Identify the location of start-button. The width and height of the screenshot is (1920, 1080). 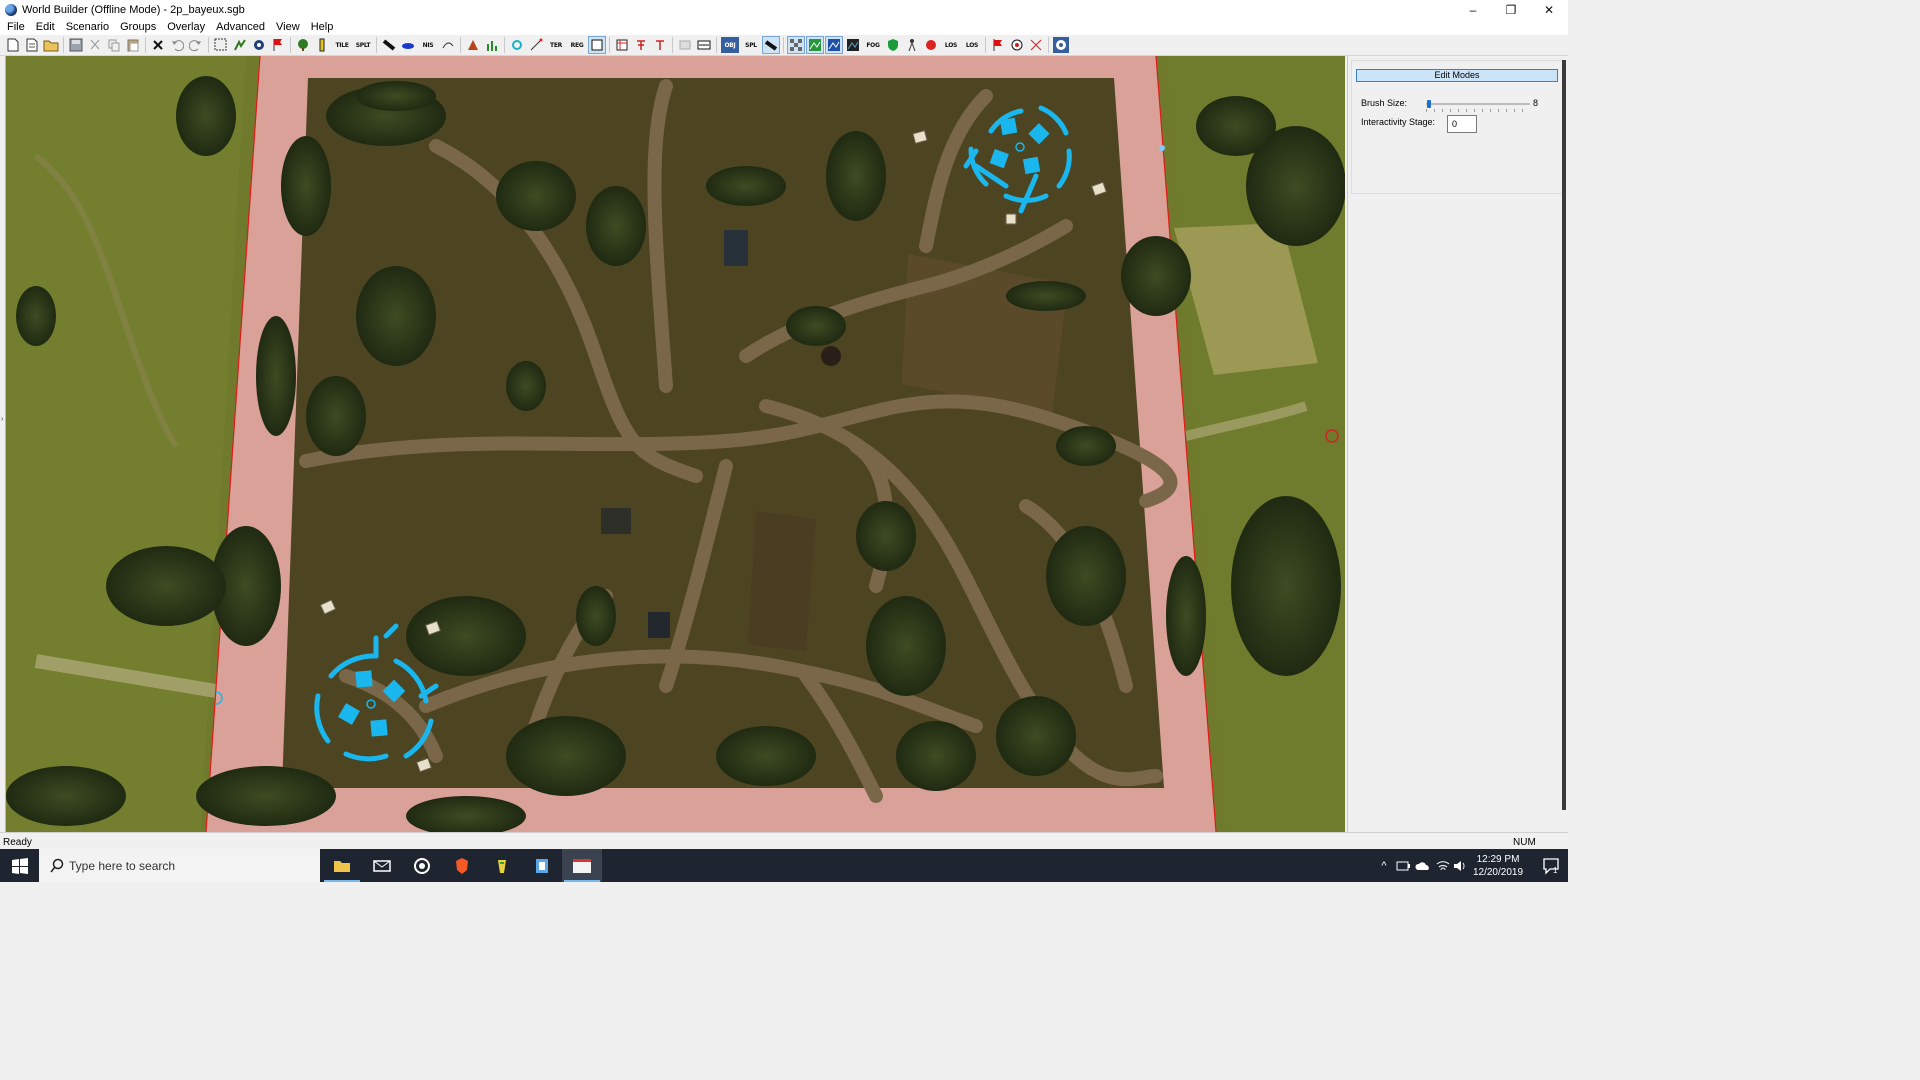
(19, 865).